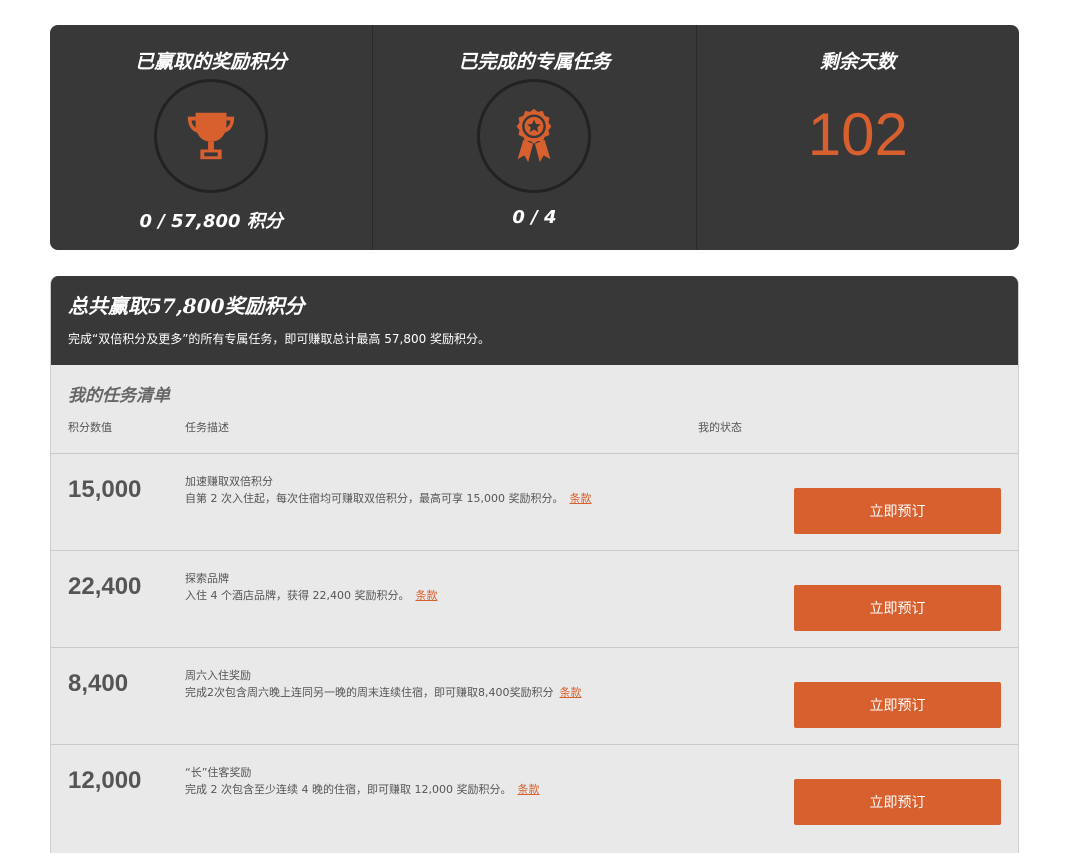  Describe the element at coordinates (348, 789) in the screenshot. I see `task-description-text: 完成 2 次包含至少连续 4 晚的住宿，即可赚取 12,000 奖励积分。` at that location.